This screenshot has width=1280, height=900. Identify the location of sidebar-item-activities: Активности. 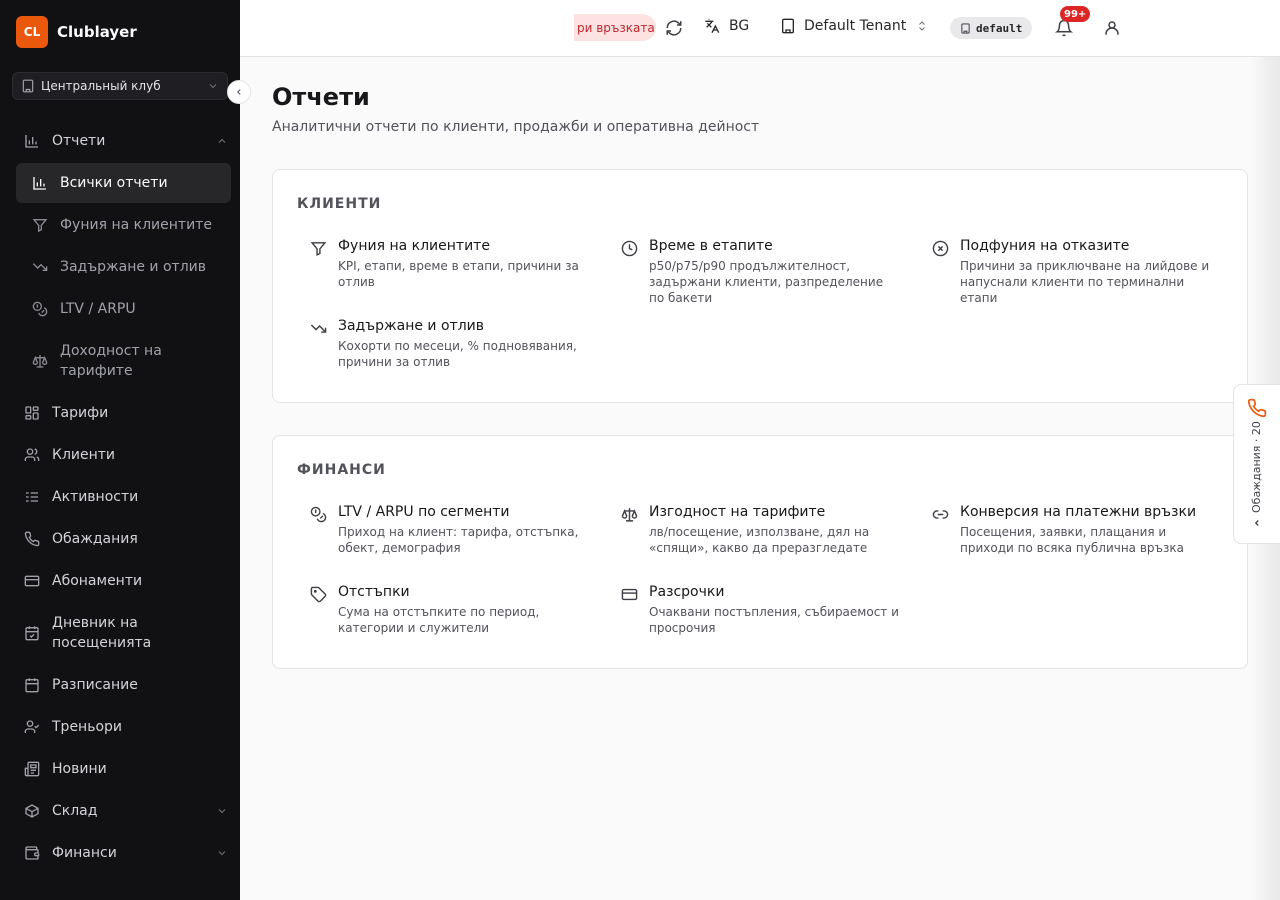
(120, 497).